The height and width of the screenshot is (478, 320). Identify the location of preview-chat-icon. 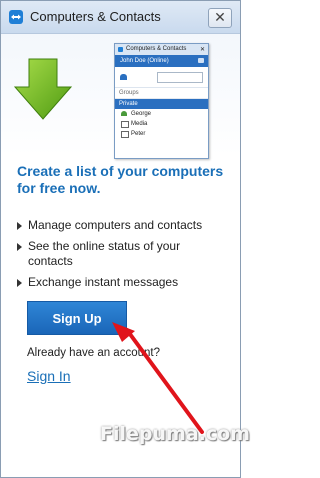
(201, 60).